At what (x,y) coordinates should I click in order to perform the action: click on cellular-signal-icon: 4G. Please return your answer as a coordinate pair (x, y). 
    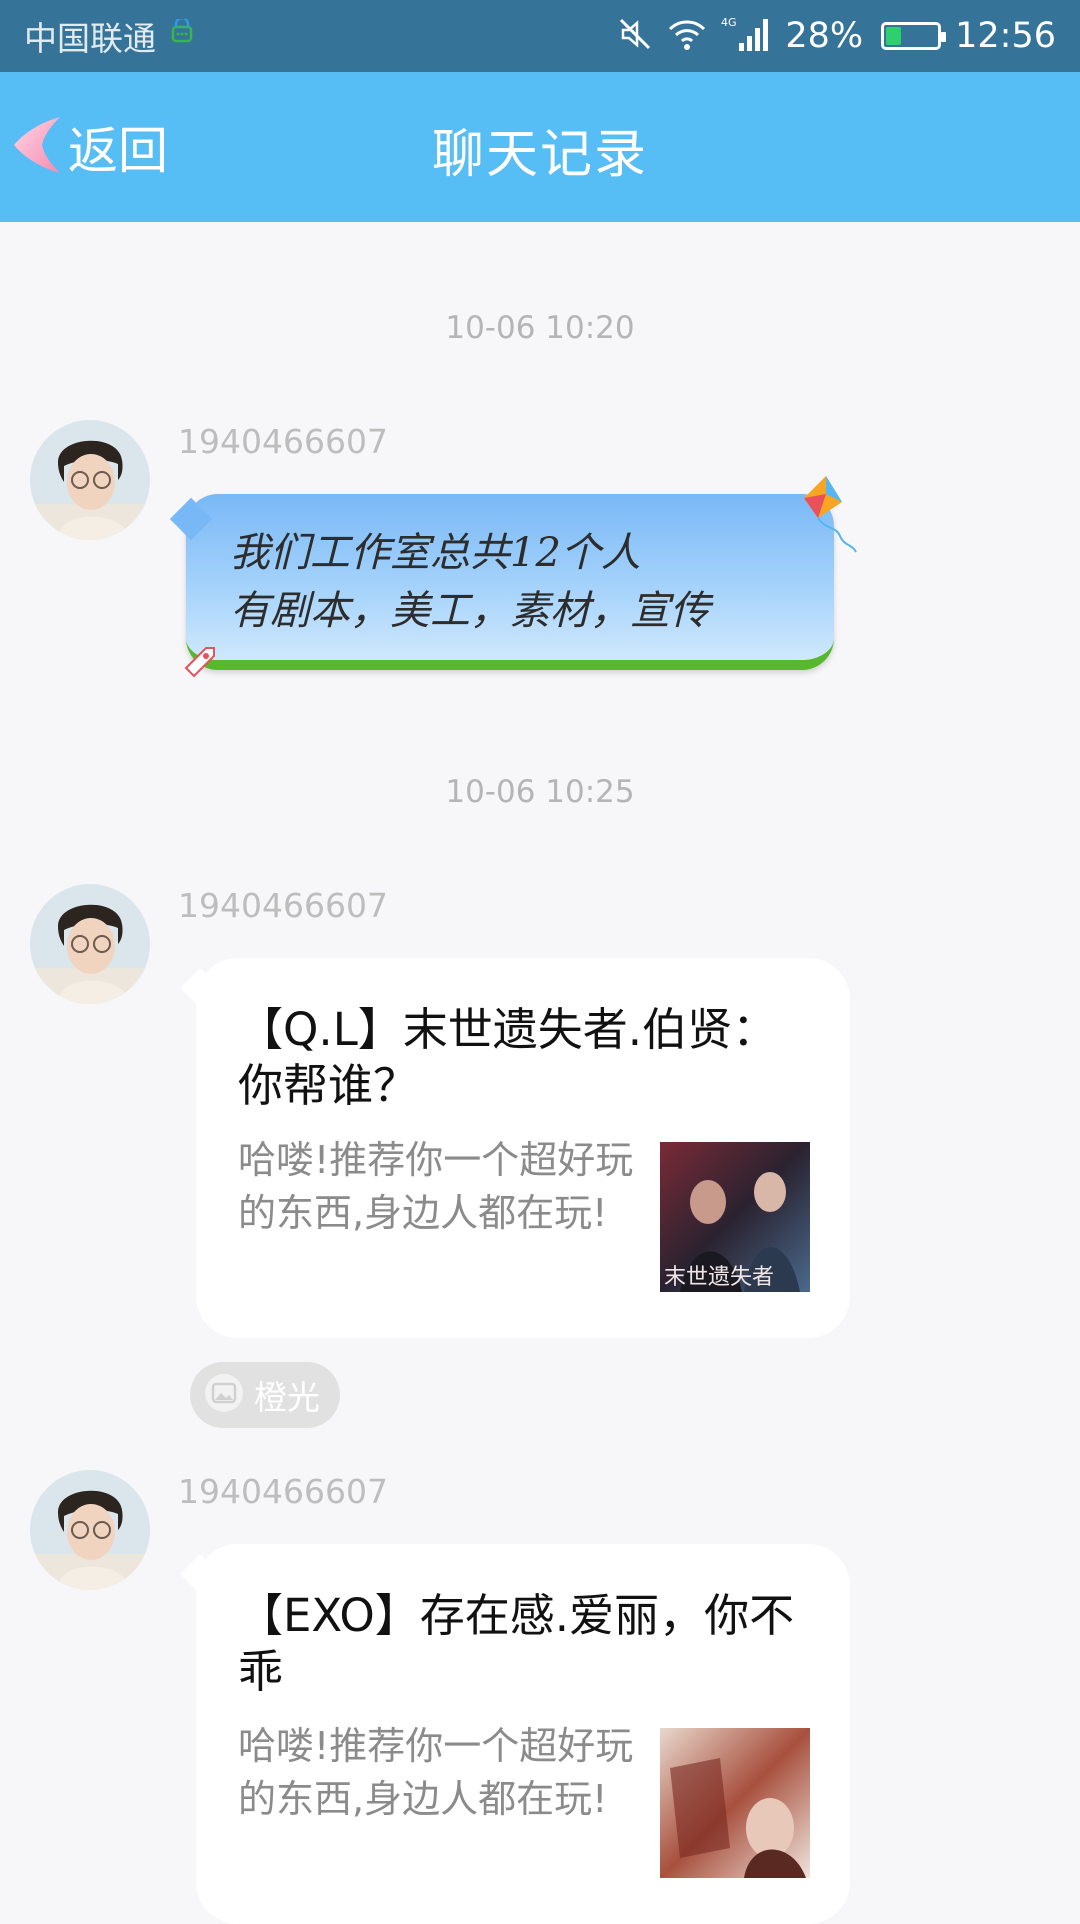
    Looking at the image, I should click on (746, 36).